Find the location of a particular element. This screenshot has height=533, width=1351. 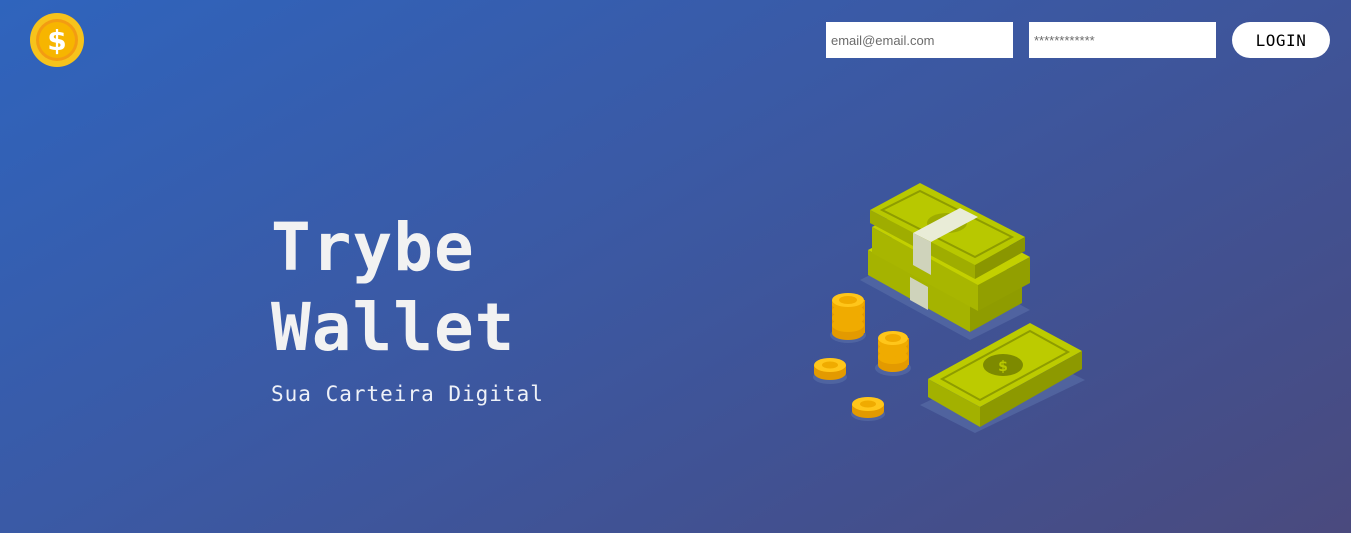

email-input is located at coordinates (919, 40).